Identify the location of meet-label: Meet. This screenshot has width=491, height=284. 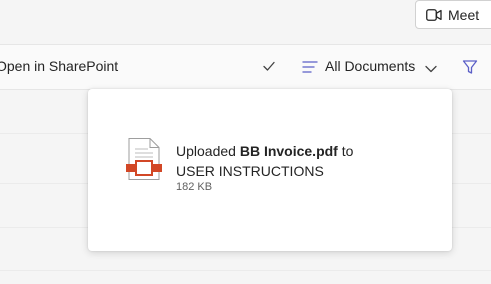
(464, 14).